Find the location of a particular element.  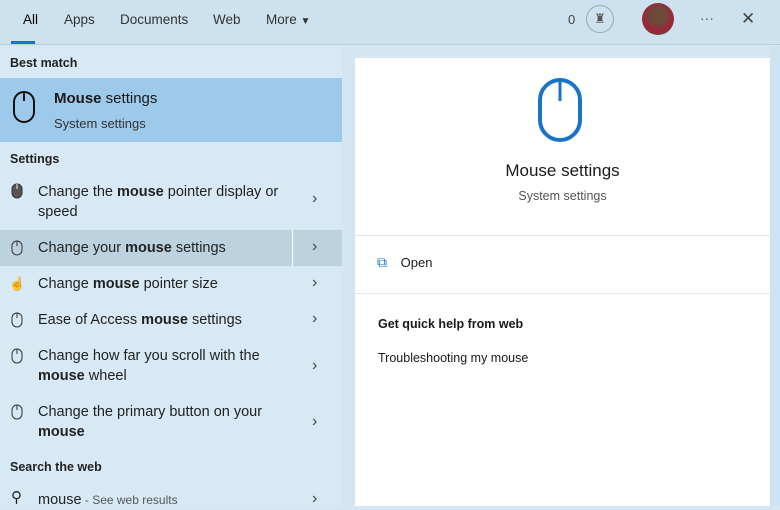

best-match-title-rest: settings is located at coordinates (129, 98).